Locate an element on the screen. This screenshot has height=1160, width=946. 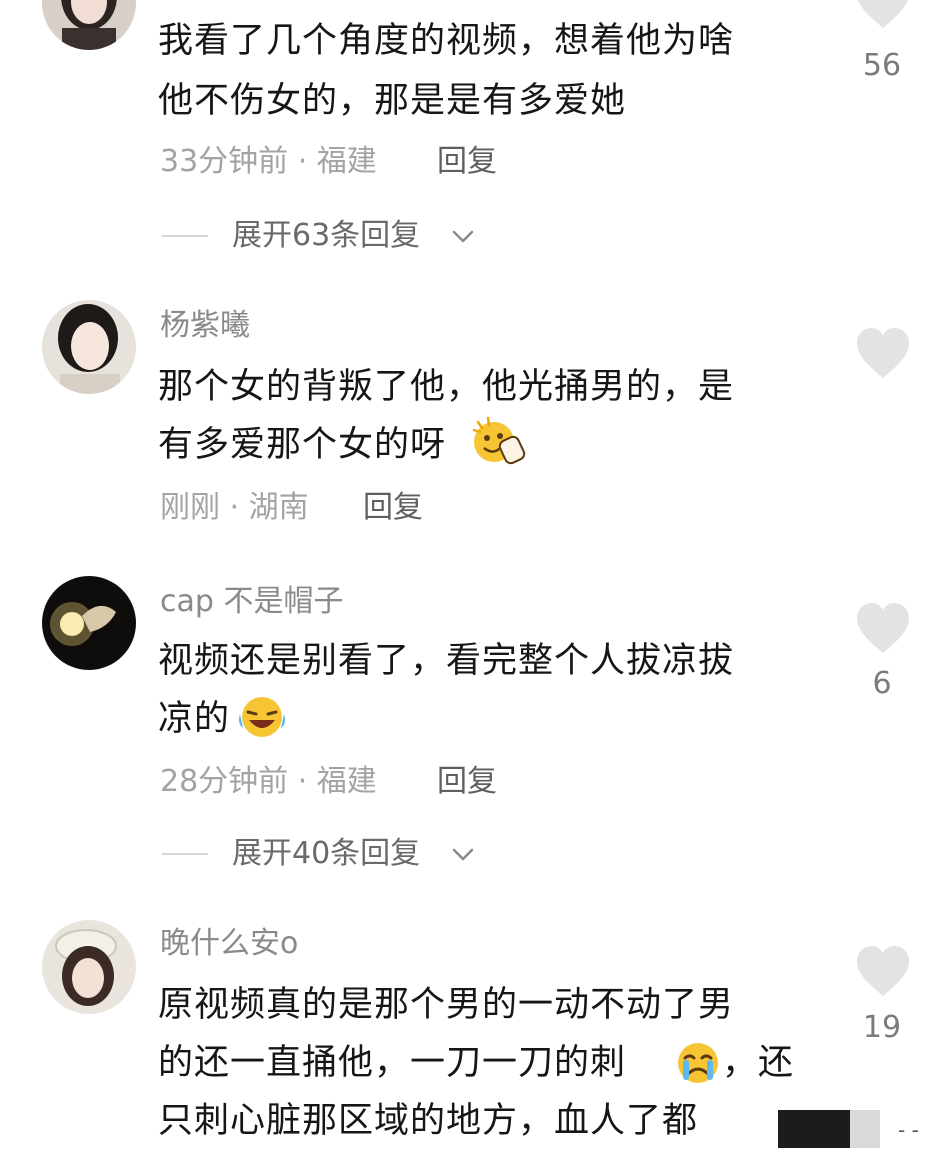
username: cap 不是帽子 is located at coordinates (251, 602).